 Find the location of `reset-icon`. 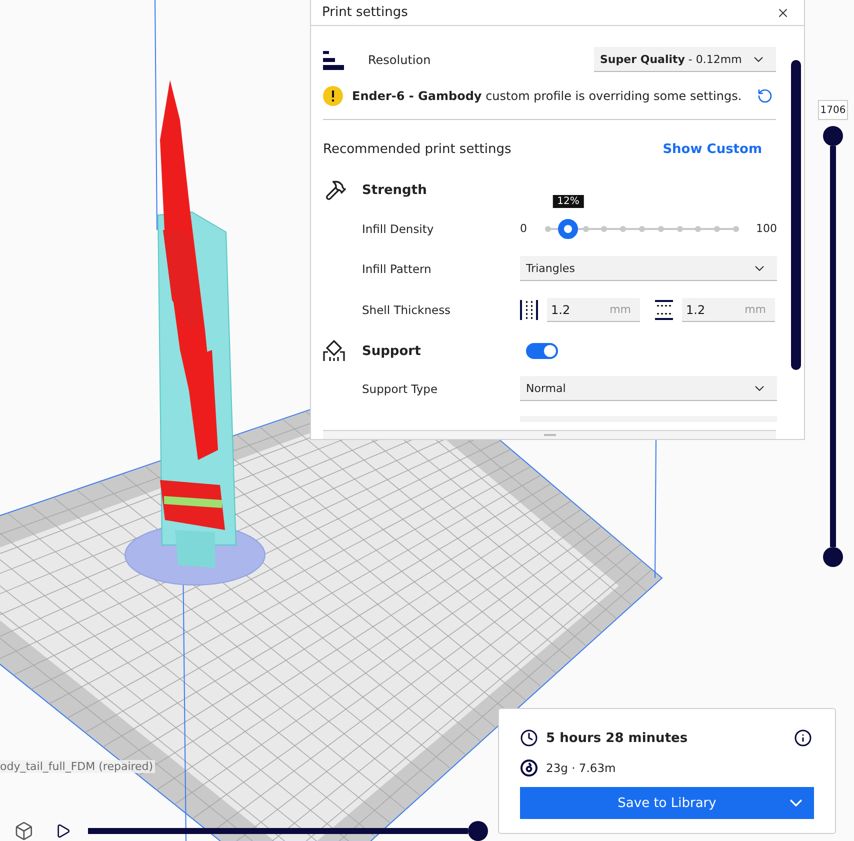

reset-icon is located at coordinates (765, 96).